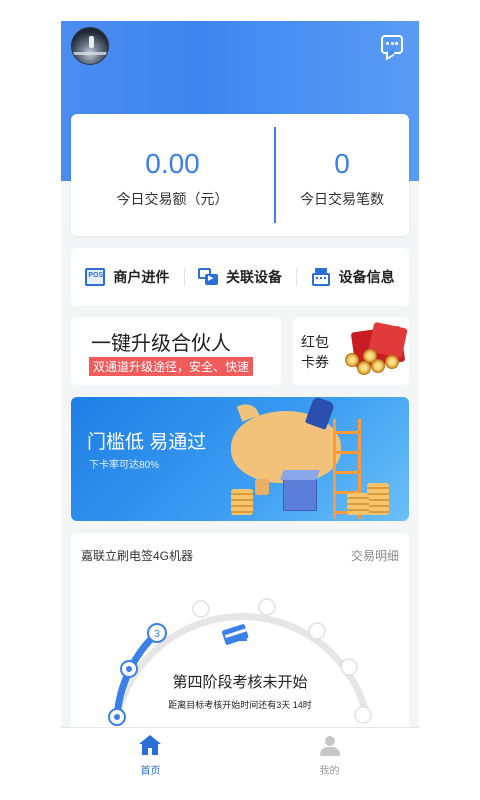 The height and width of the screenshot is (800, 480). I want to click on red-packet-card: 红包 卡券, so click(351, 351).